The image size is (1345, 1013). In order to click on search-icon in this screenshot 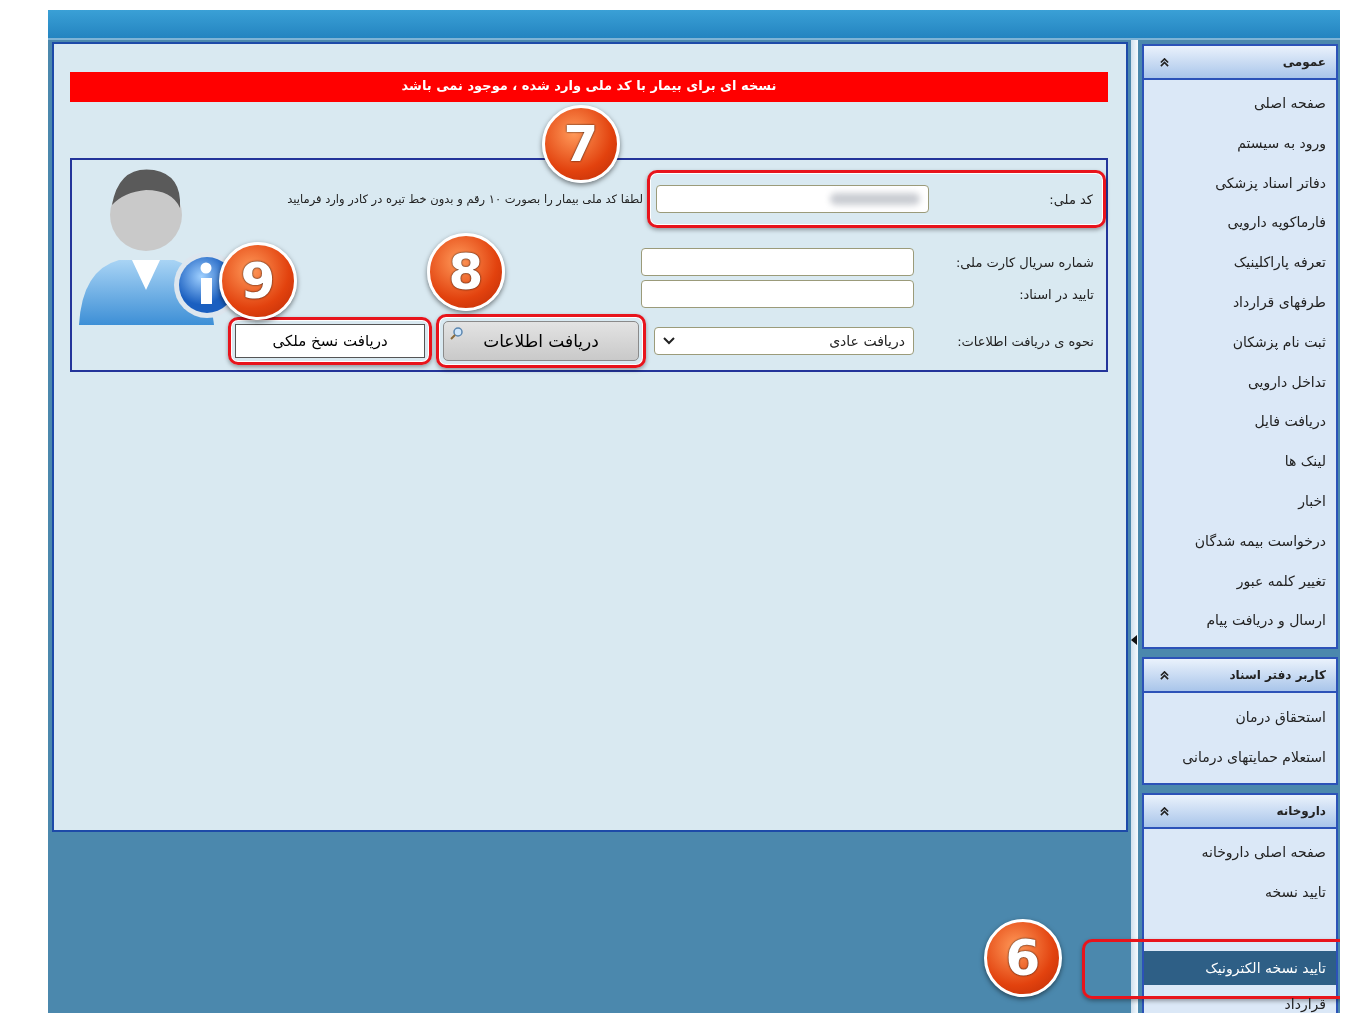, I will do `click(457, 333)`.